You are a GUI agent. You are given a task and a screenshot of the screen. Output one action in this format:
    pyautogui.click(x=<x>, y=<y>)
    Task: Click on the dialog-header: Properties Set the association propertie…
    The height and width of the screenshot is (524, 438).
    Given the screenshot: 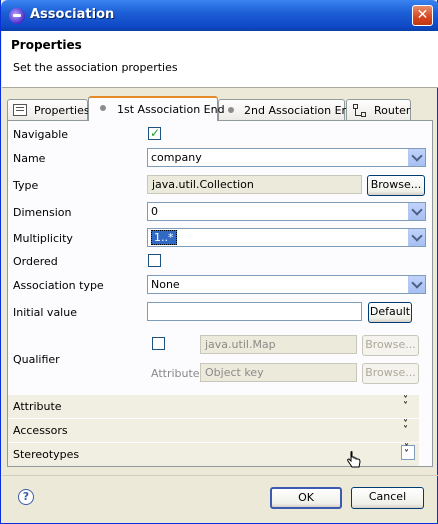 What is the action you would take?
    pyautogui.click(x=220, y=59)
    